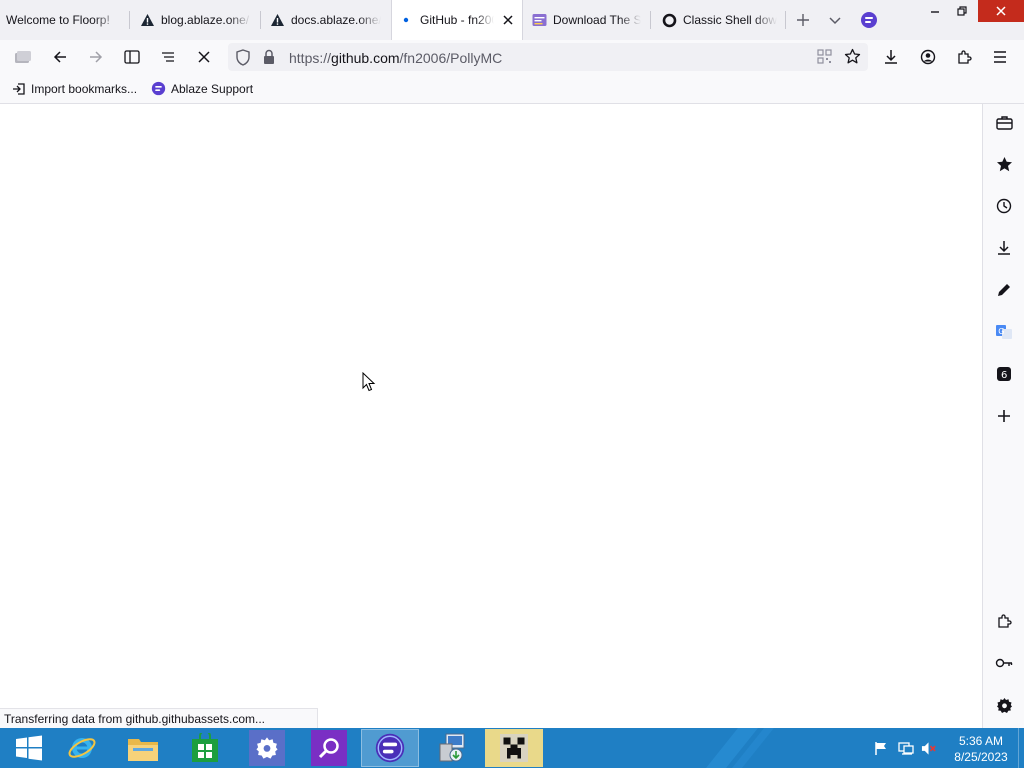  Describe the element at coordinates (457, 20) in the screenshot. I see `tab-github: GitHub - fn2006/PollyMC` at that location.